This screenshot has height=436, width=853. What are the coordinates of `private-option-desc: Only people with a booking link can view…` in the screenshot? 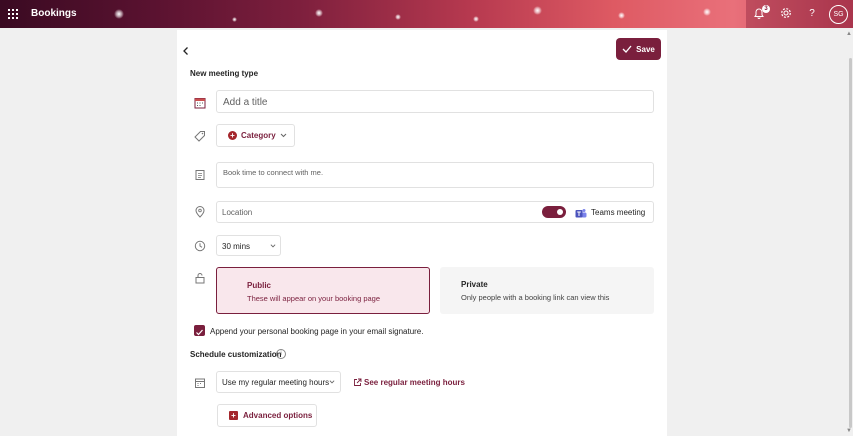 It's located at (535, 297).